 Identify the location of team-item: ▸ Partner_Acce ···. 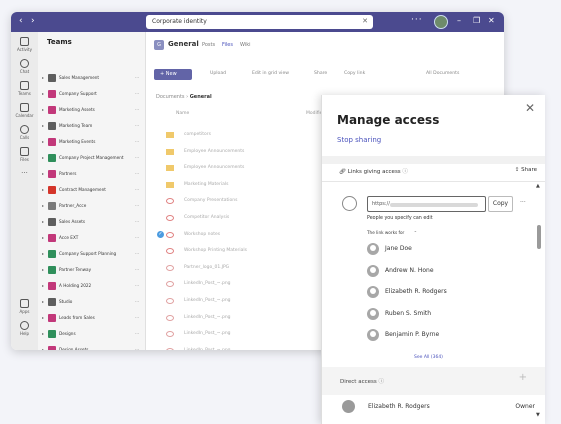
(92, 206).